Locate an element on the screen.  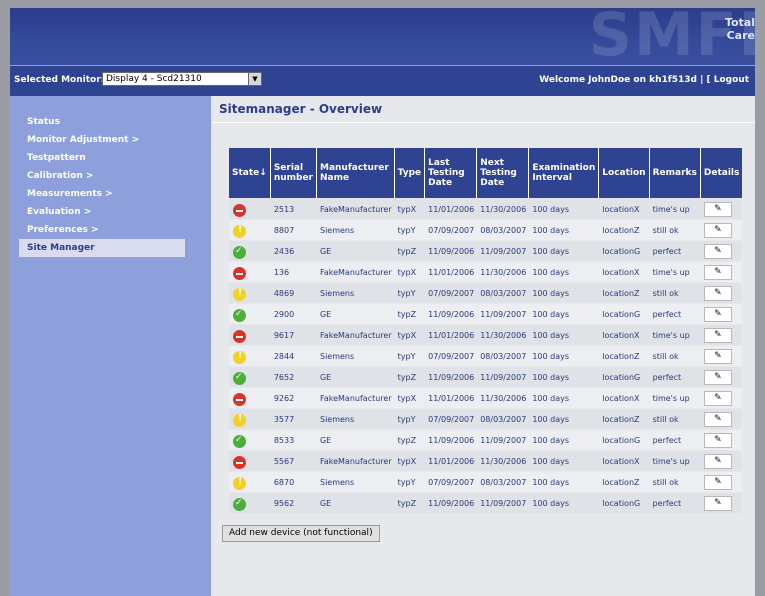
sidebar-item-status: Status is located at coordinates (110, 122).